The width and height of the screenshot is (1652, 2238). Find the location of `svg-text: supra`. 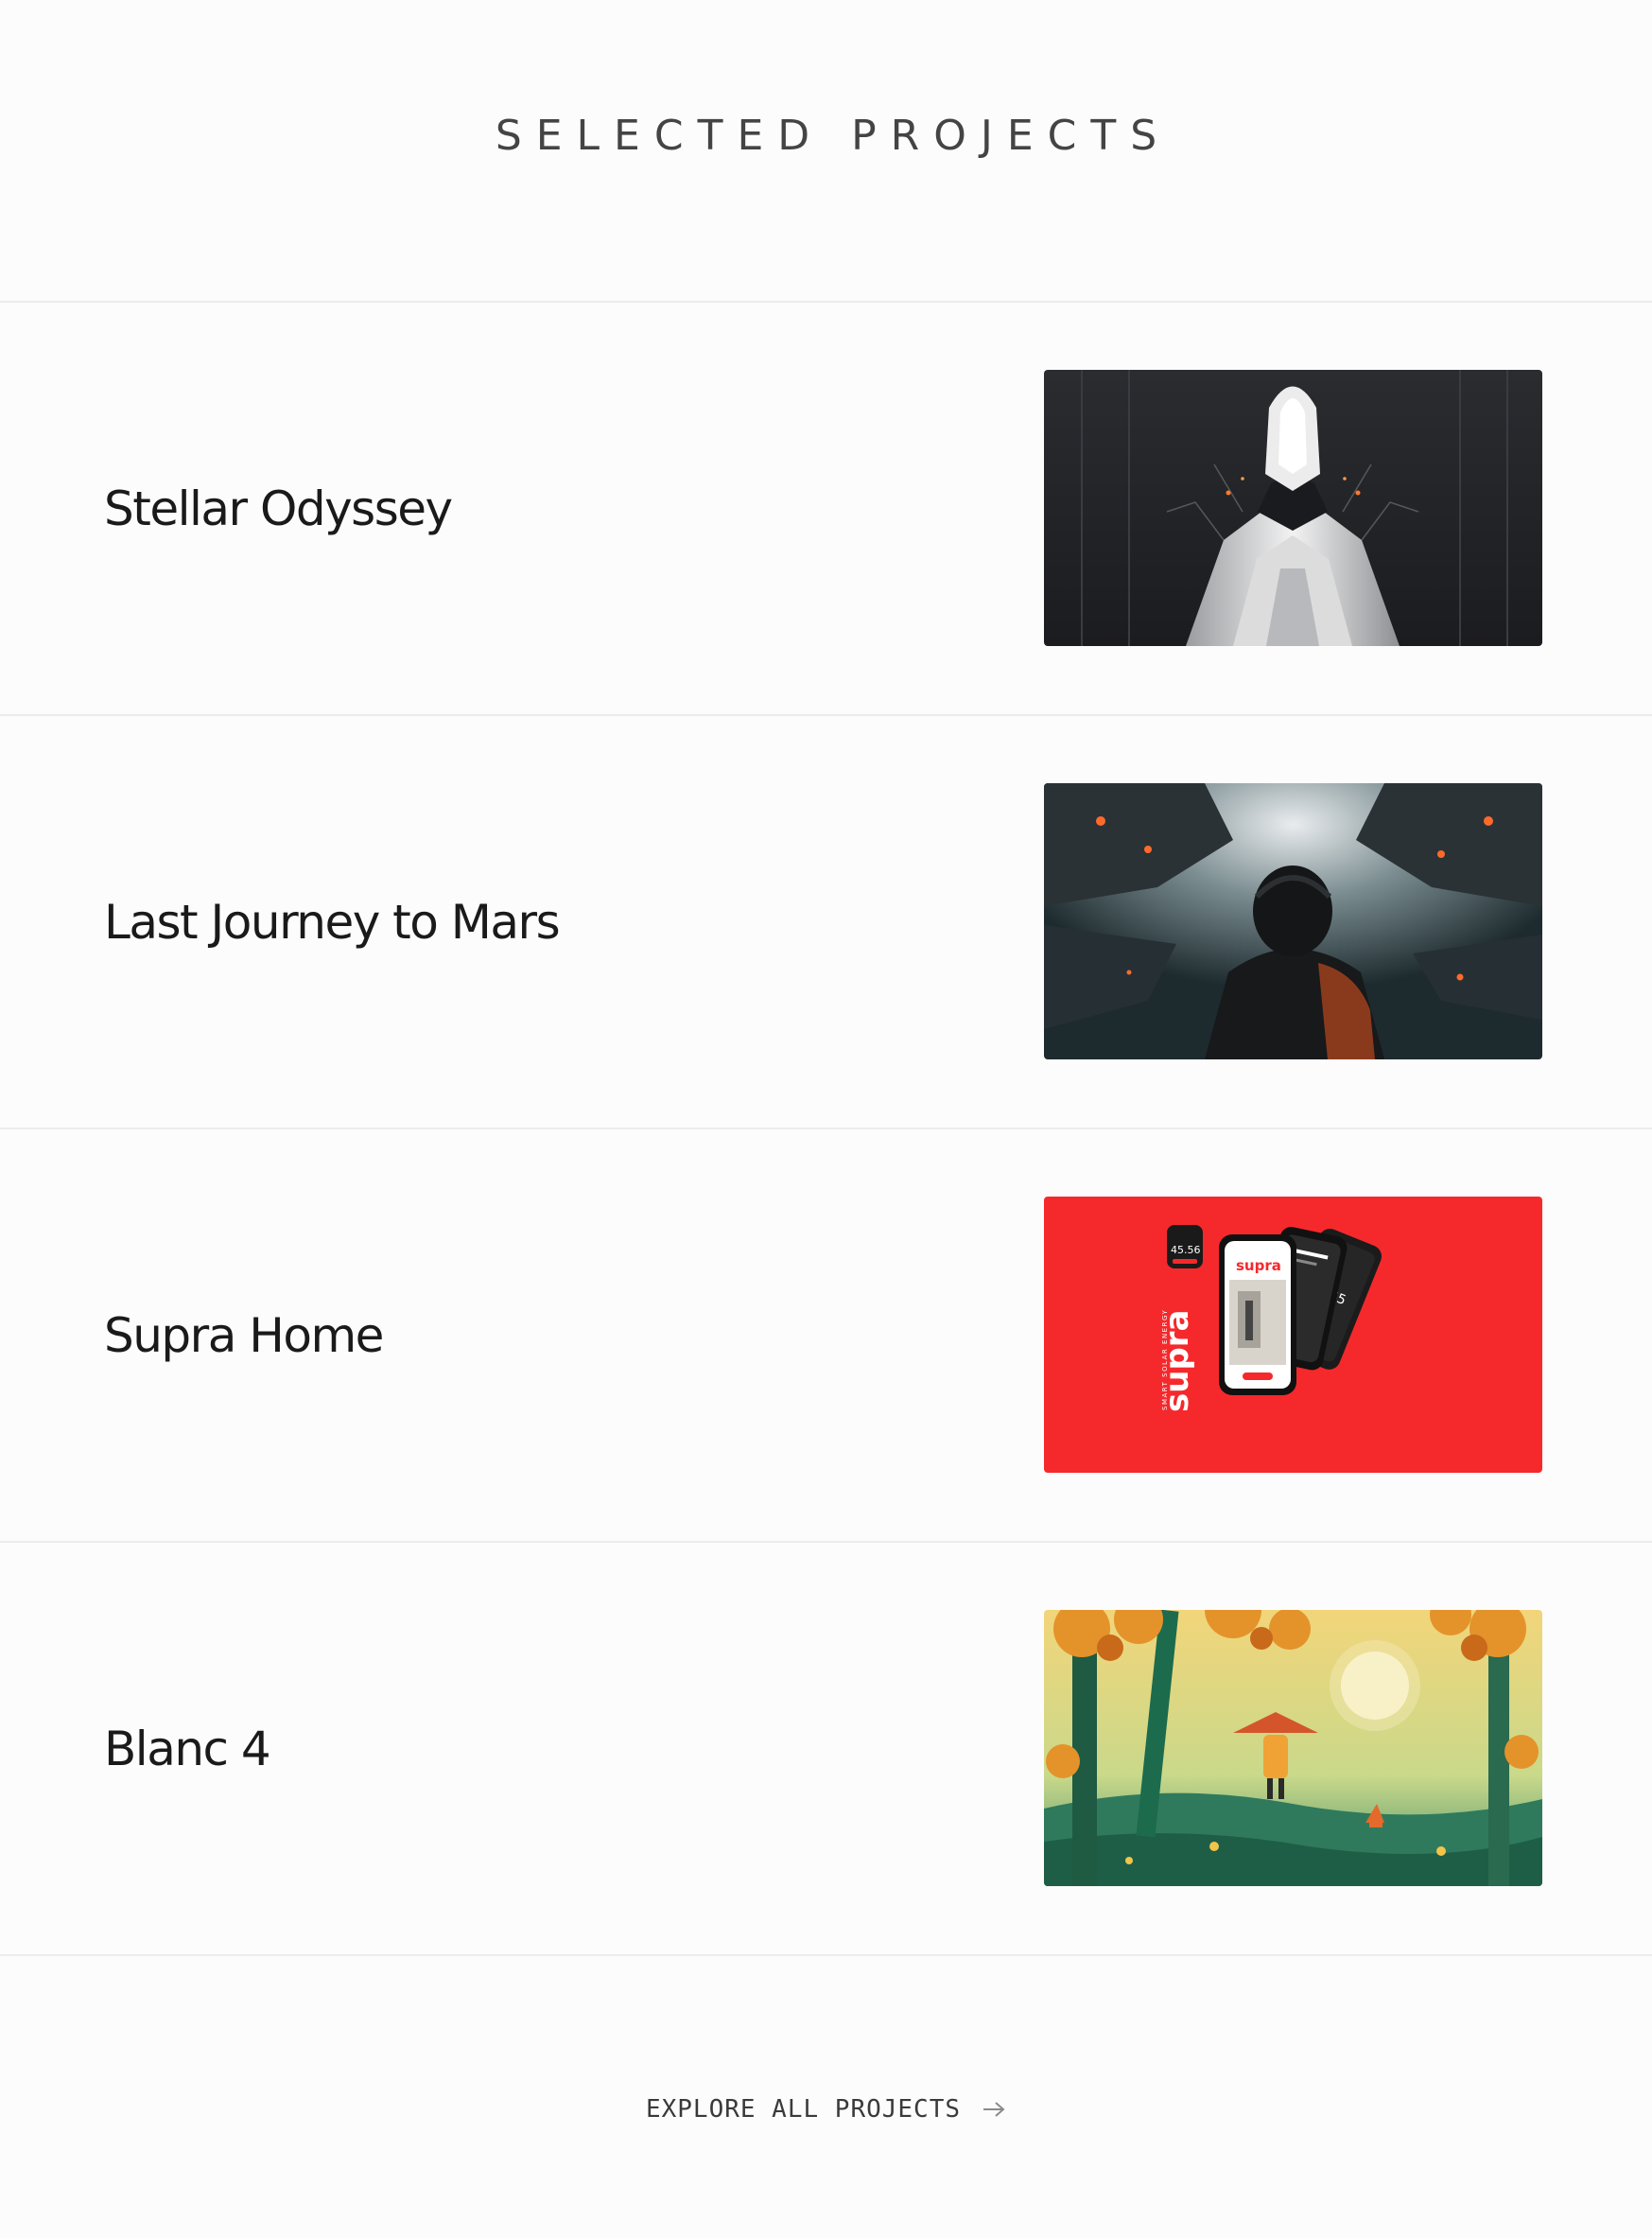

svg-text: supra is located at coordinates (1259, 1265).